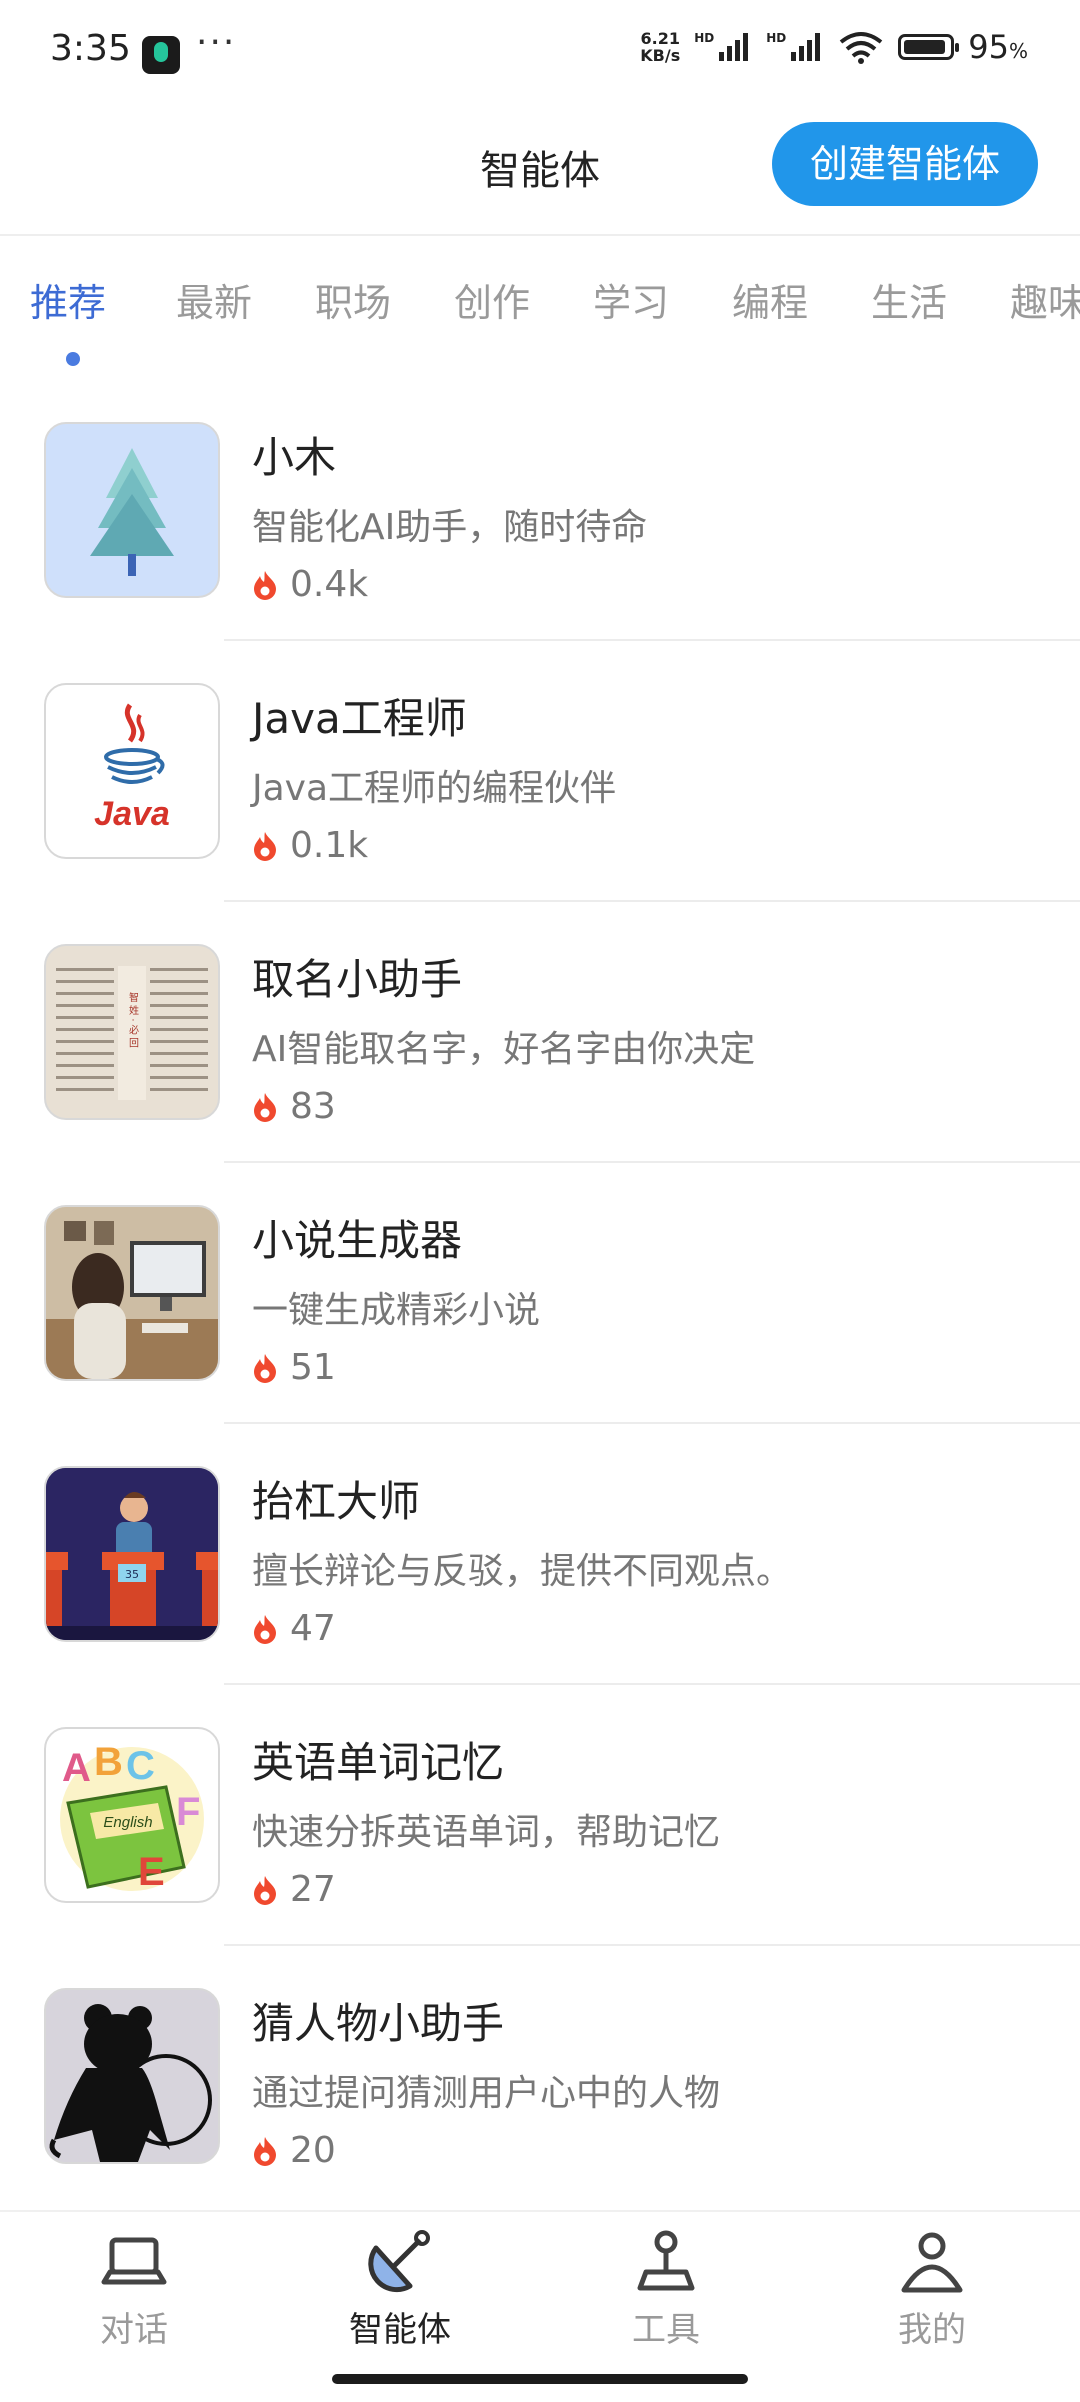  I want to click on svg-text: E, so click(151, 1872).